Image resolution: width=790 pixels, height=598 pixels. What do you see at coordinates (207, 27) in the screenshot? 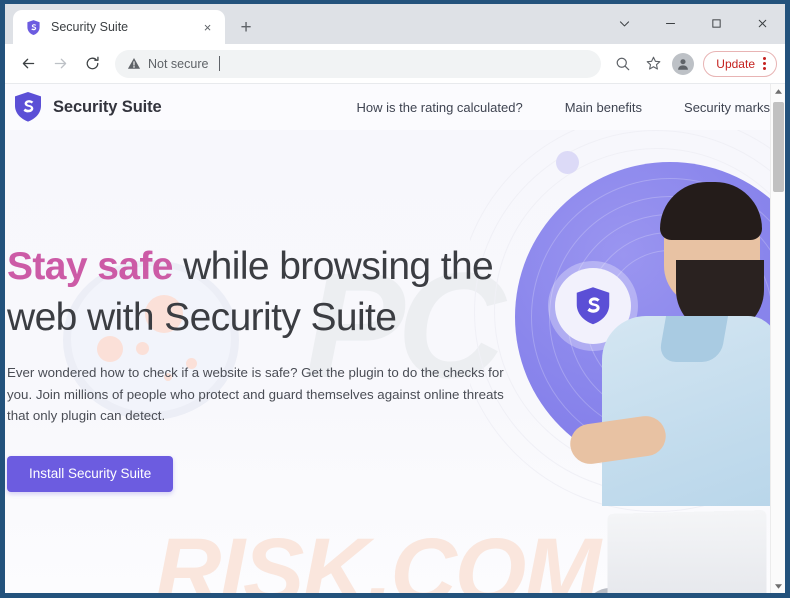
I see `close-tab-icon: ×` at bounding box center [207, 27].